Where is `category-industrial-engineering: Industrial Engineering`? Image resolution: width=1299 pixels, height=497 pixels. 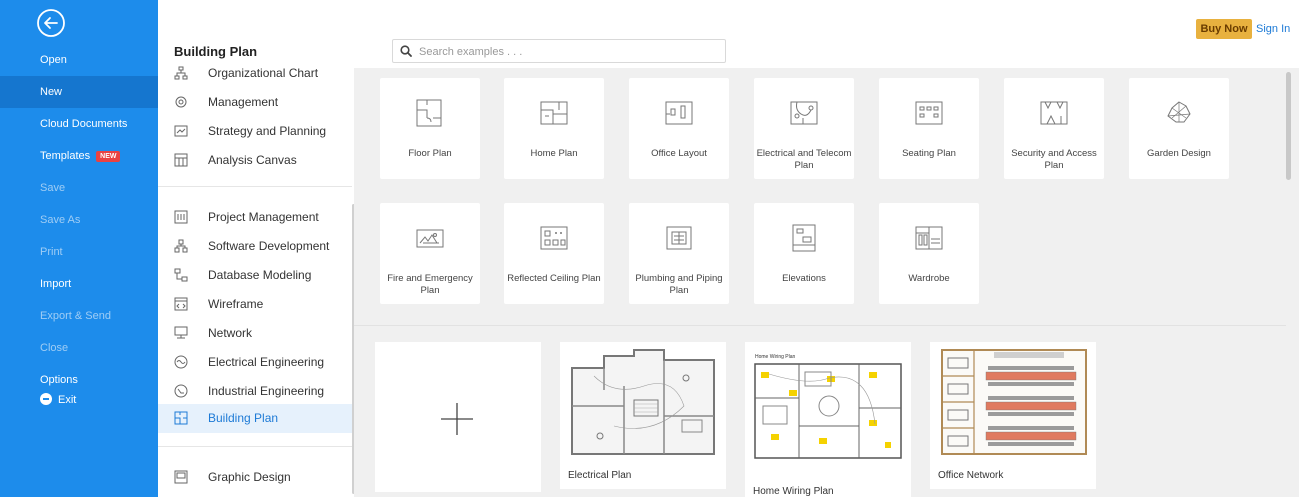
category-industrial-engineering: Industrial Engineering is located at coordinates (255, 391).